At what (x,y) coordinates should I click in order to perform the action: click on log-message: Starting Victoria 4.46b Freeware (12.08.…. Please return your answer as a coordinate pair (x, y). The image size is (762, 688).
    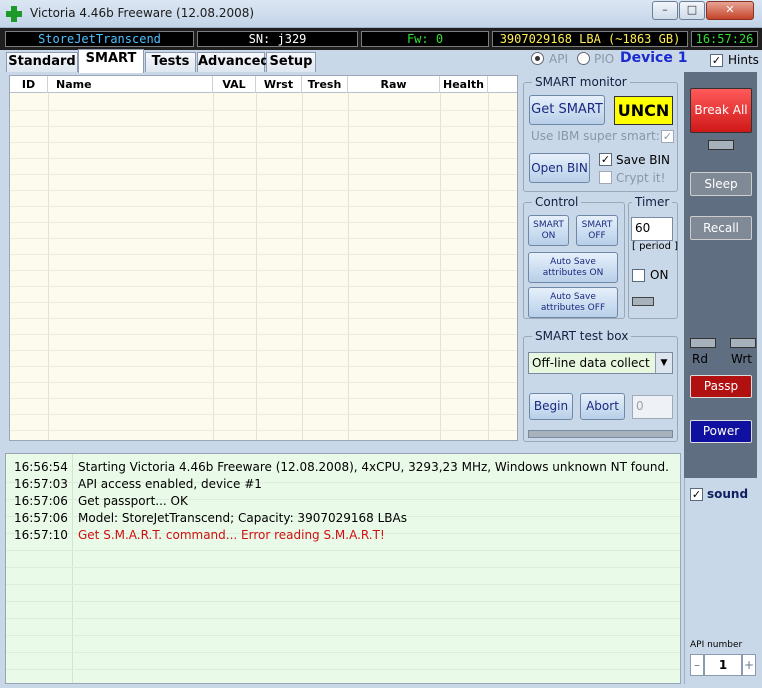
    Looking at the image, I should click on (373, 467).